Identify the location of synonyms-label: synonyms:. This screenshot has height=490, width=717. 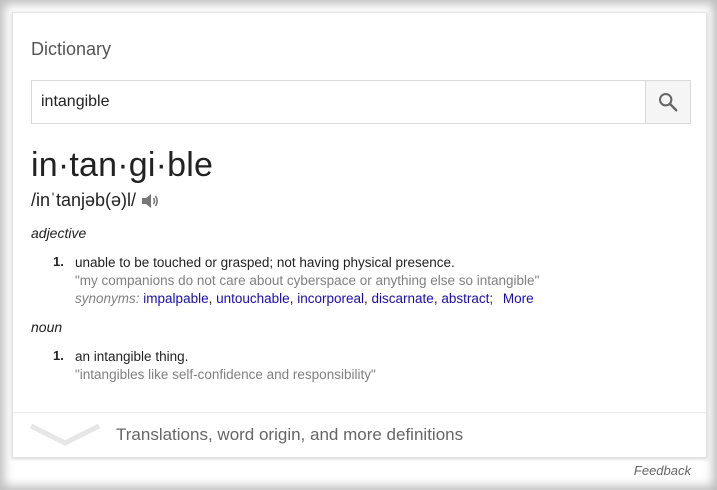
(107, 298).